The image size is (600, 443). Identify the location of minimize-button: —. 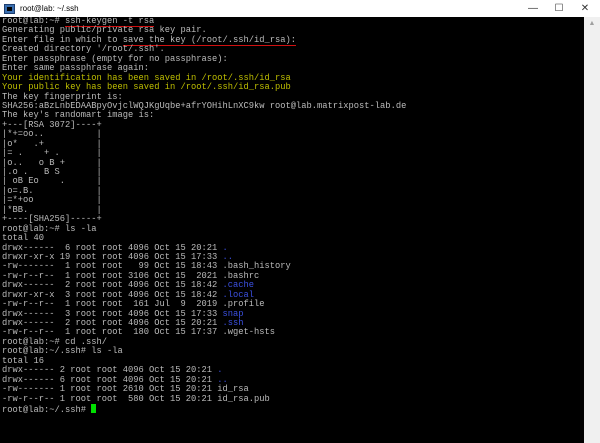
(533, 8).